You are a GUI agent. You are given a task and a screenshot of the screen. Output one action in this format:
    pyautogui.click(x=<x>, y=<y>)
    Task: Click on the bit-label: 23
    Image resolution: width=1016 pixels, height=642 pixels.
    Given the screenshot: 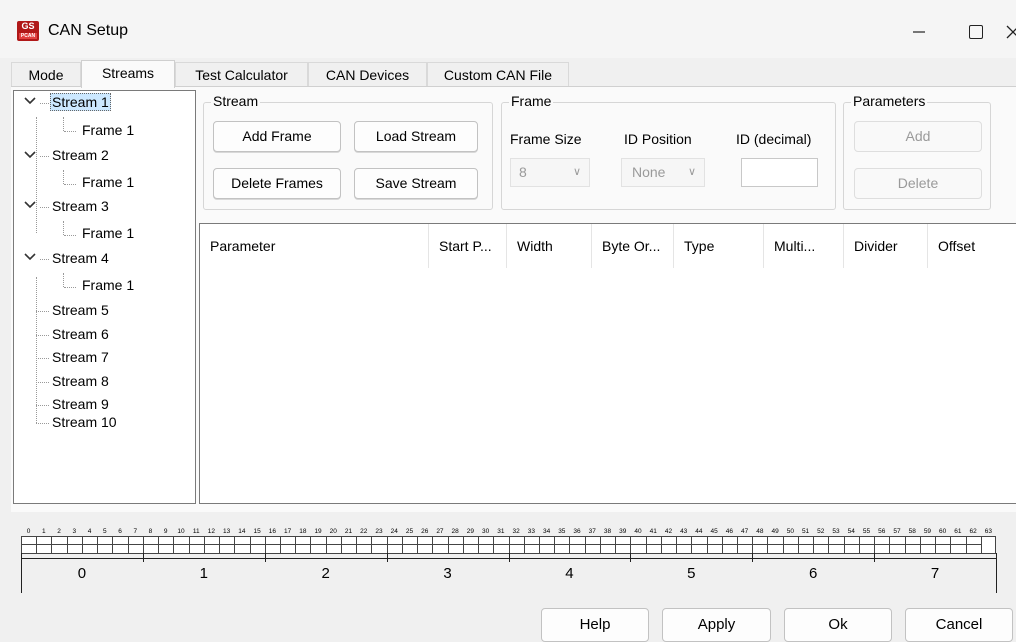 What is the action you would take?
    pyautogui.click(x=379, y=531)
    